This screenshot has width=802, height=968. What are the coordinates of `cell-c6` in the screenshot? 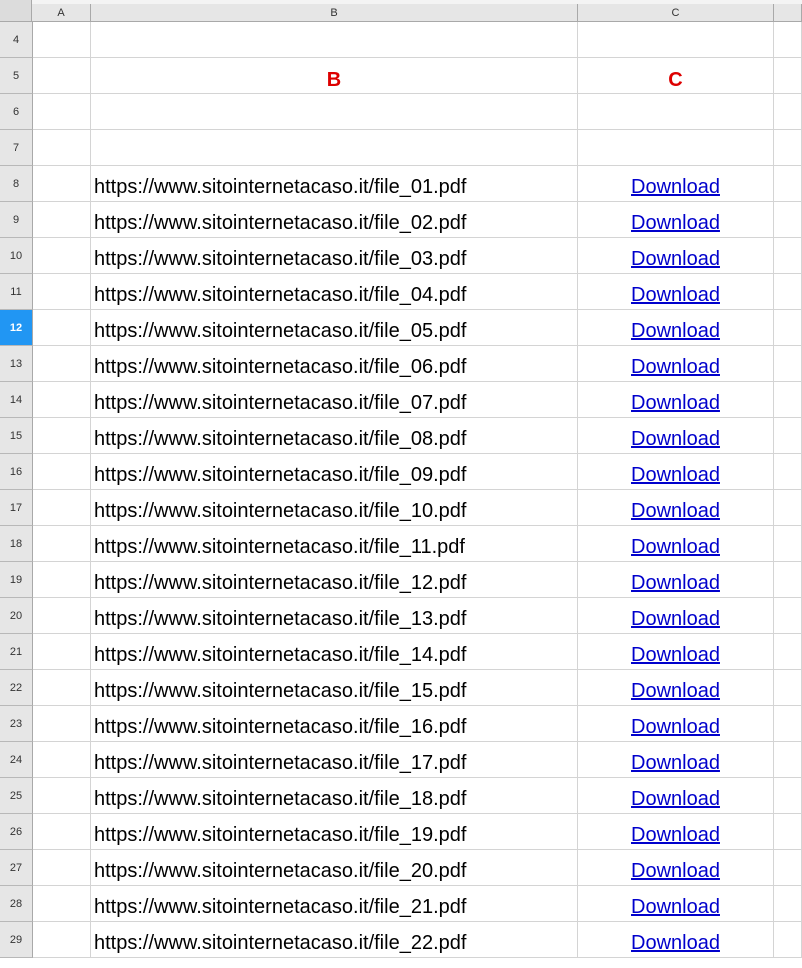 It's located at (676, 112).